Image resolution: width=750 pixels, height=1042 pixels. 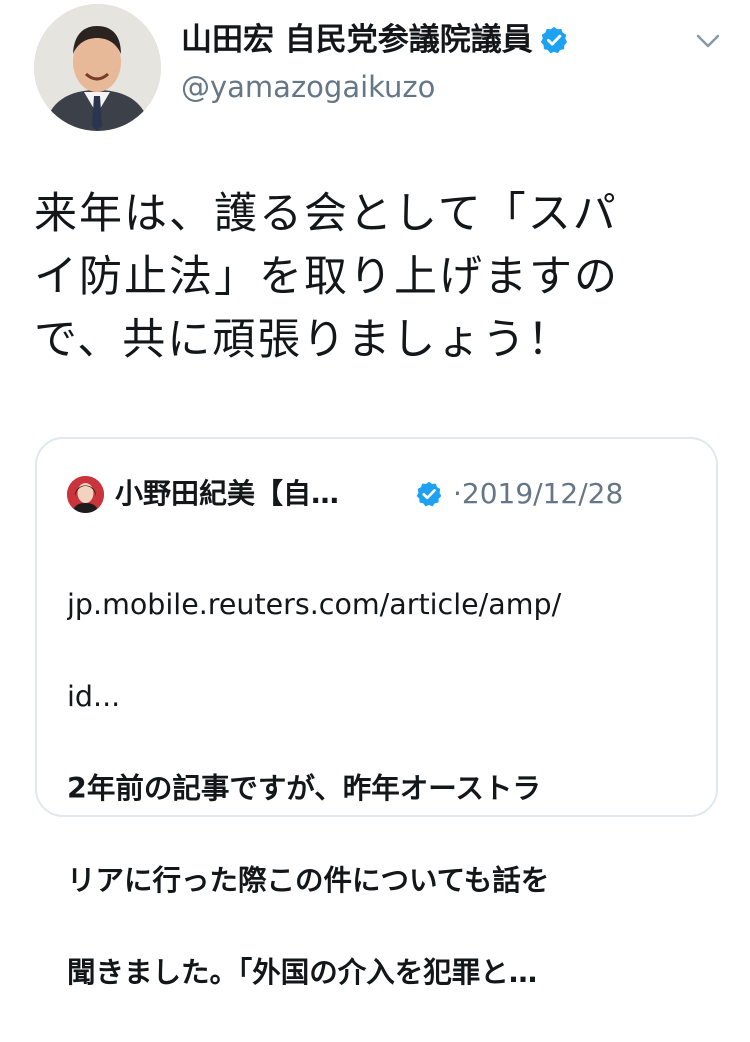 I want to click on tweet-text: 来年は、護る会として「スパ イ防止法」を取り上げますの で、共に頑張りましょう！, so click(x=326, y=277).